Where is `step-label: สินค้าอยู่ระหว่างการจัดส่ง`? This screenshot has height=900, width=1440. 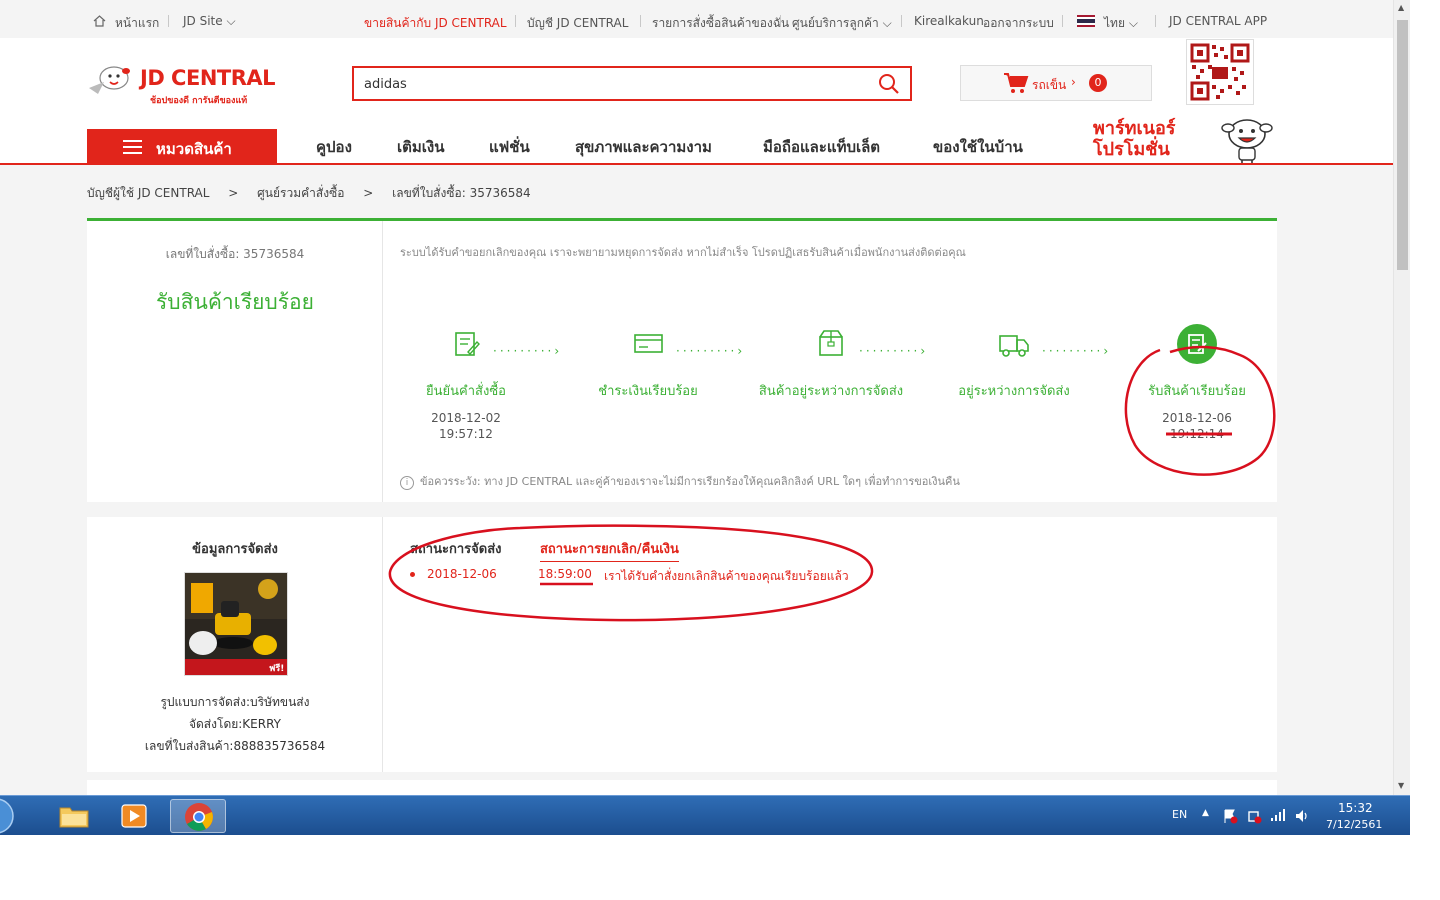
step-label: สินค้าอยู่ระหว่างการจัดส่ง is located at coordinates (831, 391).